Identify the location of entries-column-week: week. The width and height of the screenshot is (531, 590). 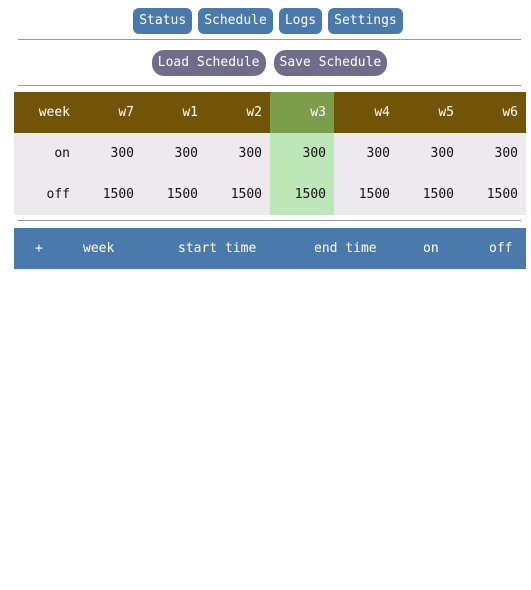
(99, 248).